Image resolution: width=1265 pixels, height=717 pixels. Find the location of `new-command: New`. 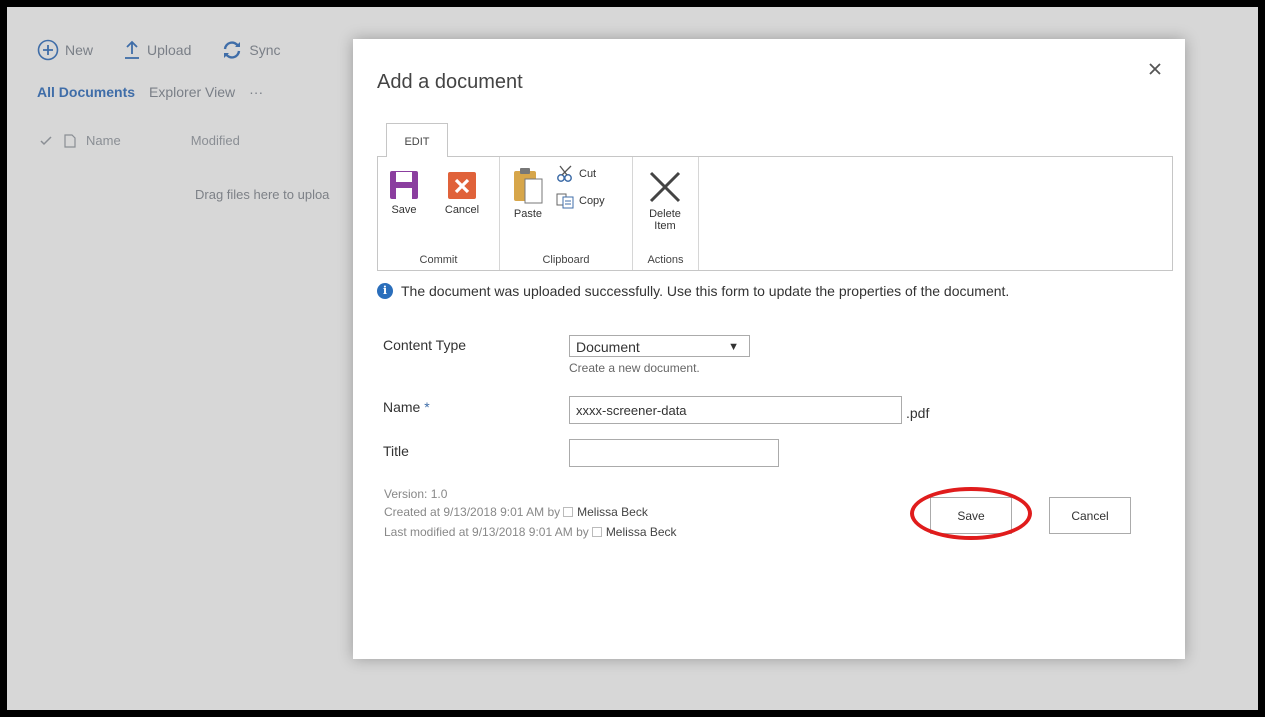

new-command: New is located at coordinates (65, 50).